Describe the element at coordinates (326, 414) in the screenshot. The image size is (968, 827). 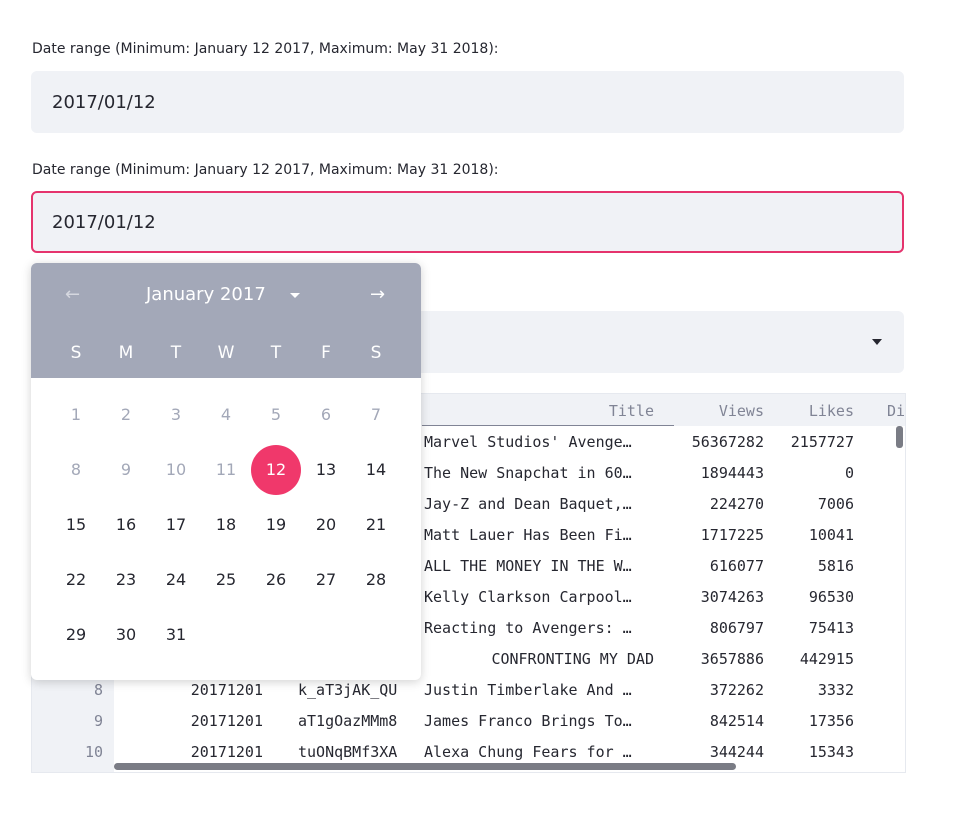
I see `calendar-day: 6` at that location.